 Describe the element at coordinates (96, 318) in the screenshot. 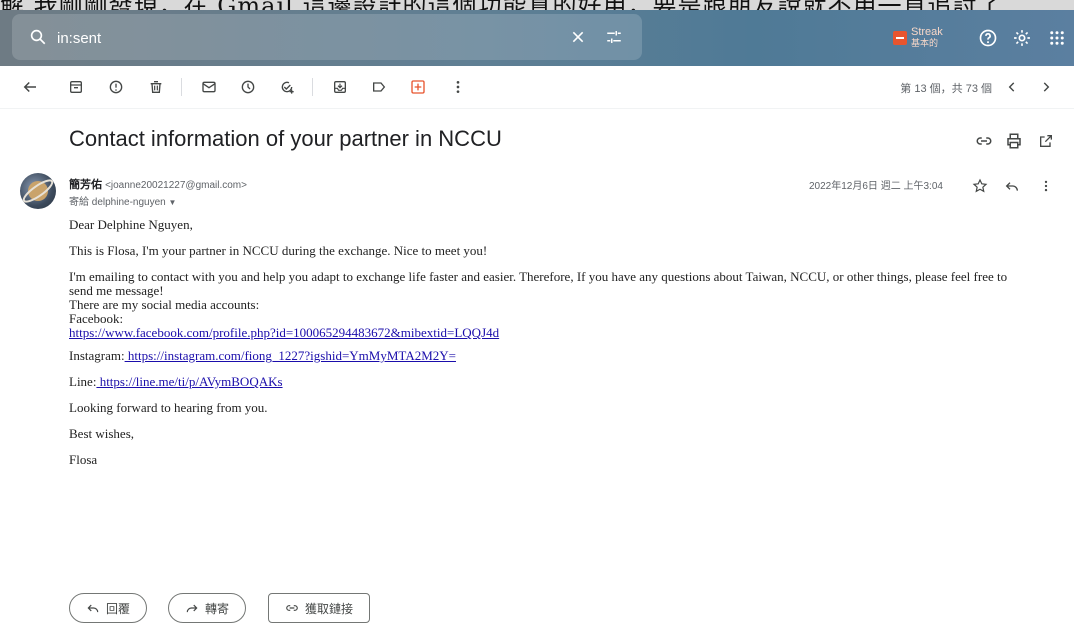

I see `facebook-label: Facebook:` at that location.